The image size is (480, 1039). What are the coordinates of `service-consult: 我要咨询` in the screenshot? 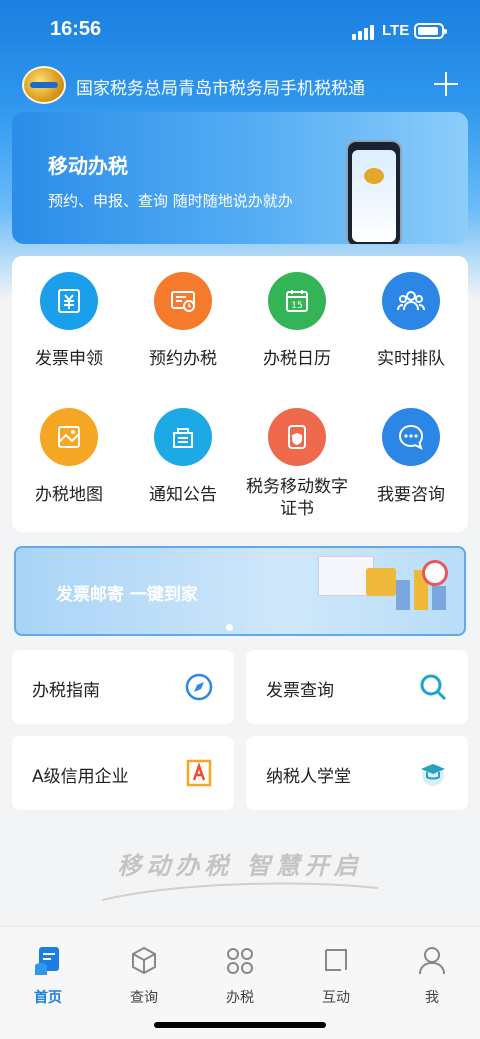 It's located at (411, 457).